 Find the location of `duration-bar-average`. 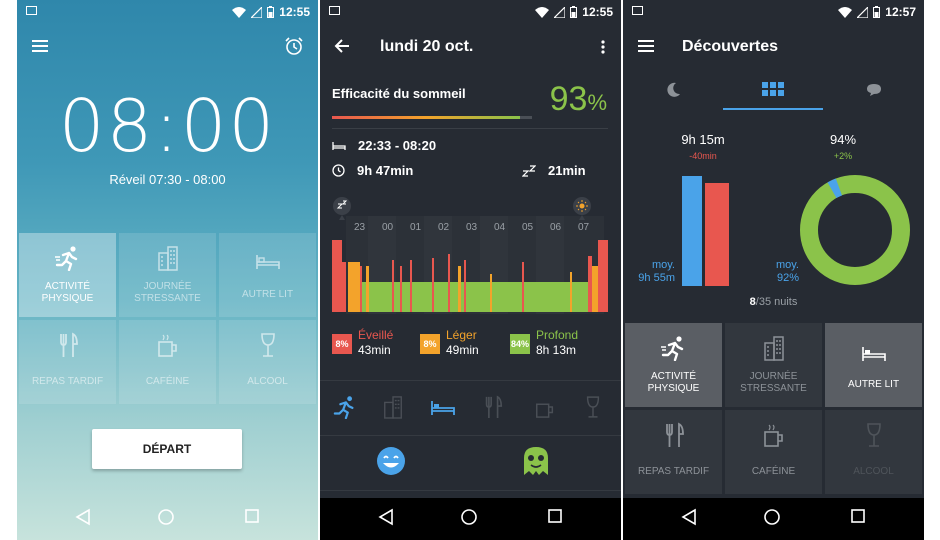

duration-bar-average is located at coordinates (717, 234).